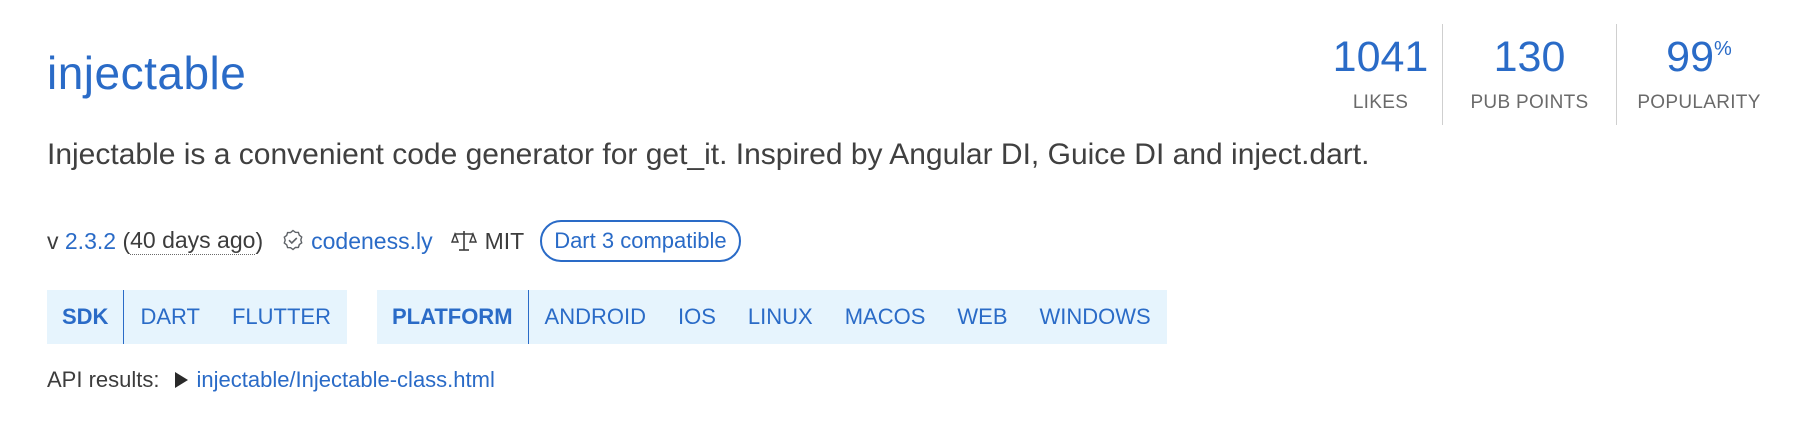 The image size is (1806, 424). What do you see at coordinates (780, 317) in the screenshot?
I see `tag-linux: LINUX` at bounding box center [780, 317].